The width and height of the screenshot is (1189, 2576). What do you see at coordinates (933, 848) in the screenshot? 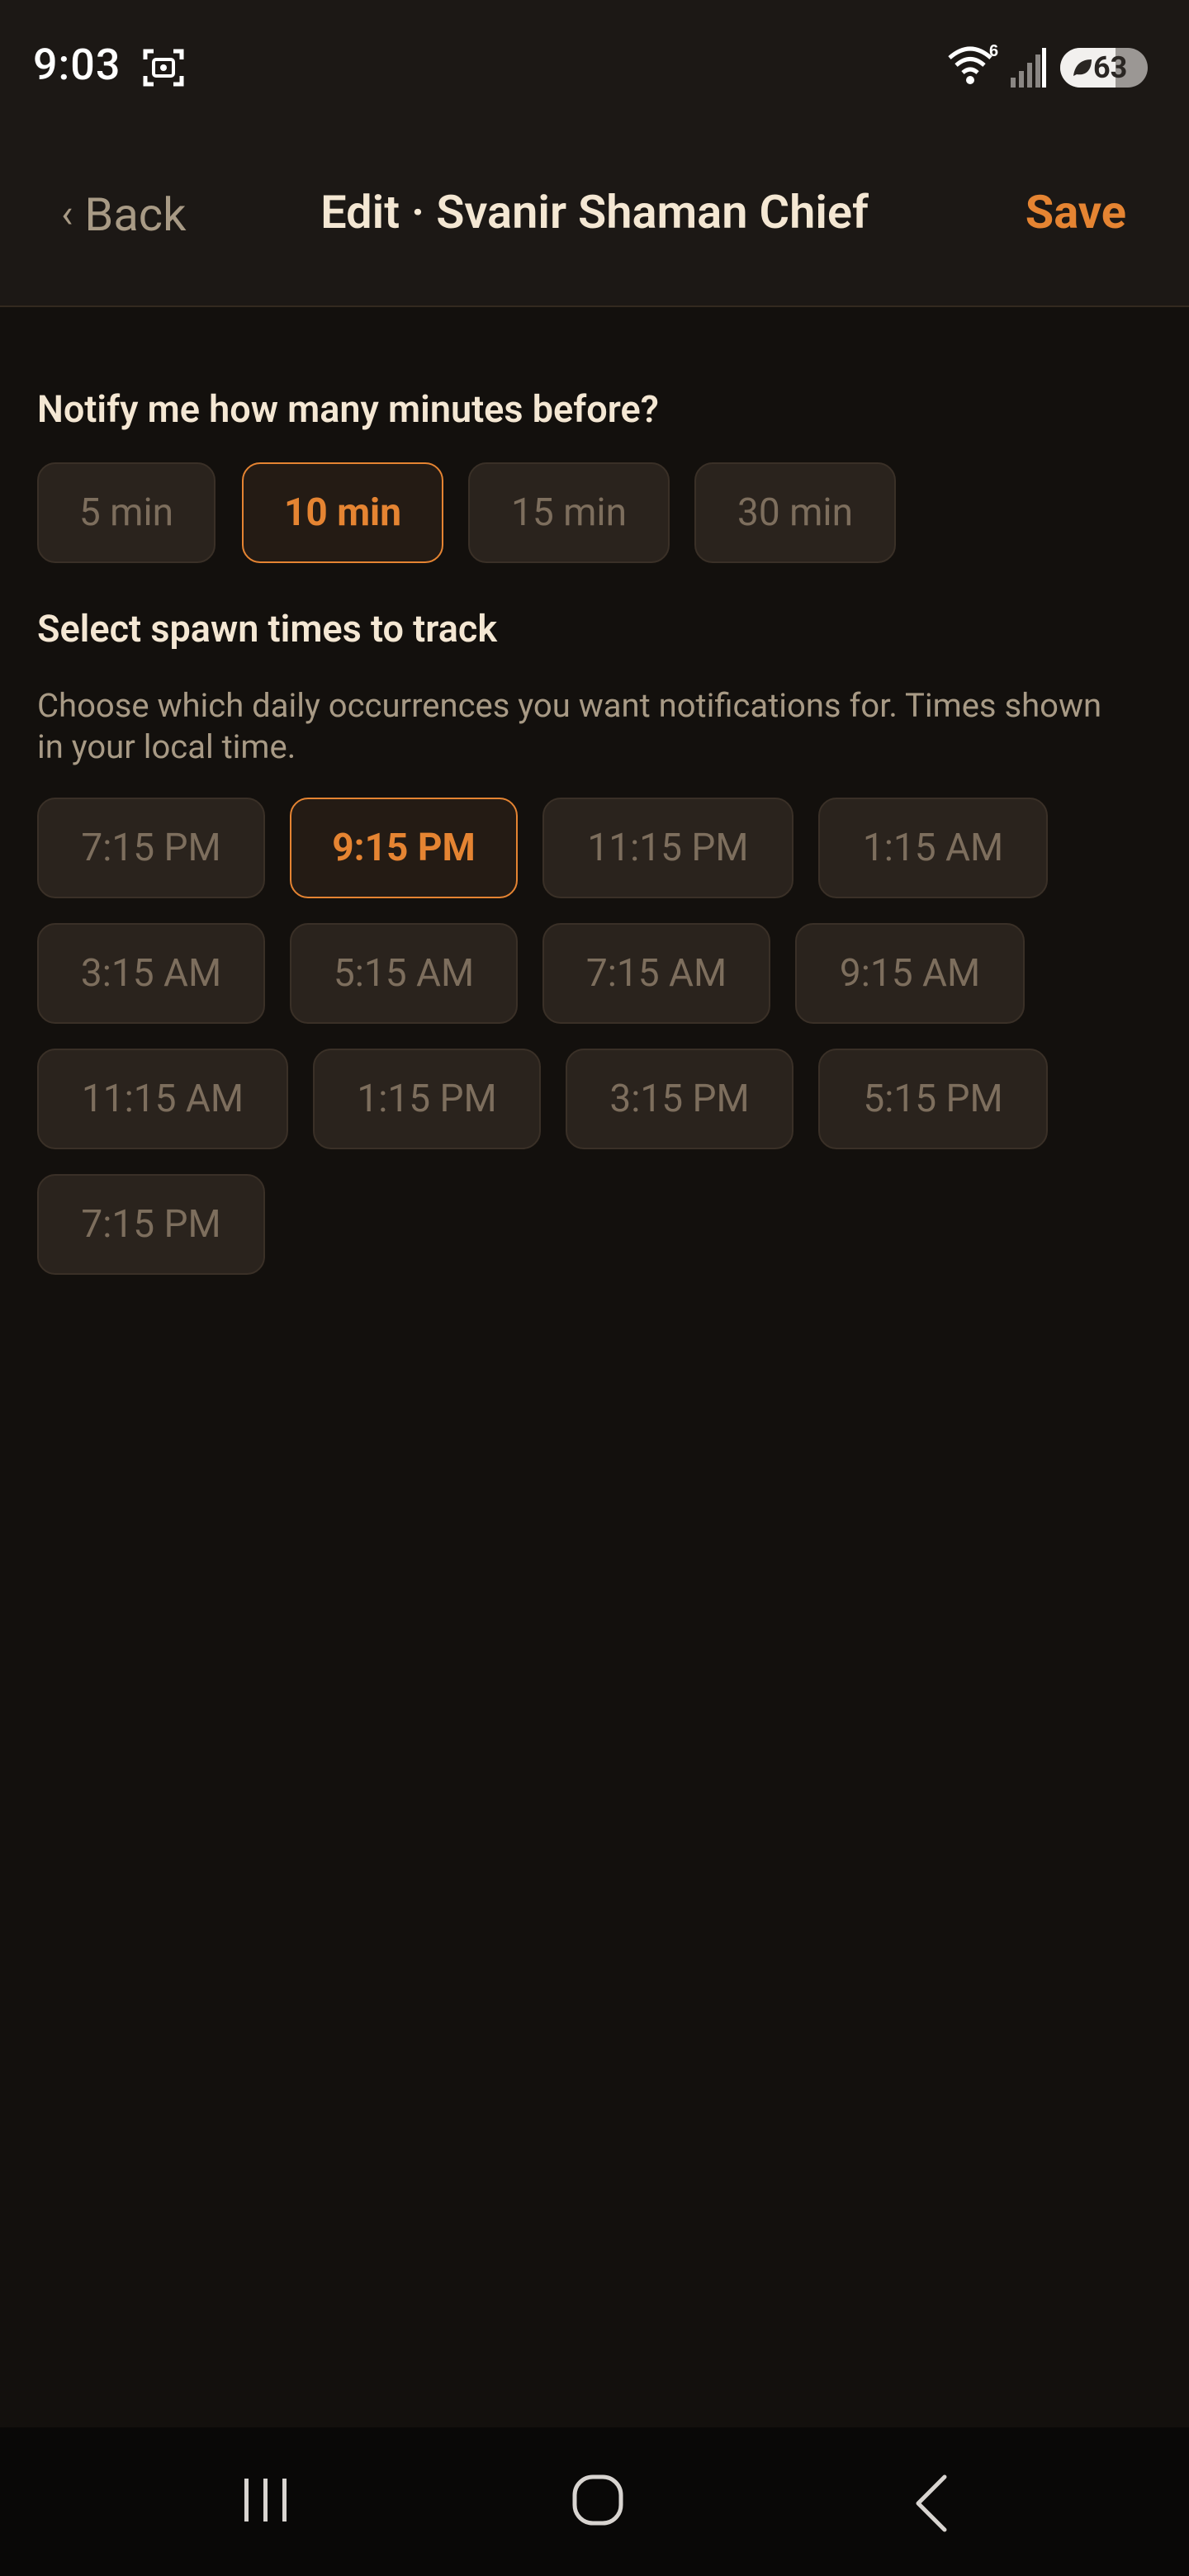
I see `spawn-time-chip: 1:15 AM` at bounding box center [933, 848].